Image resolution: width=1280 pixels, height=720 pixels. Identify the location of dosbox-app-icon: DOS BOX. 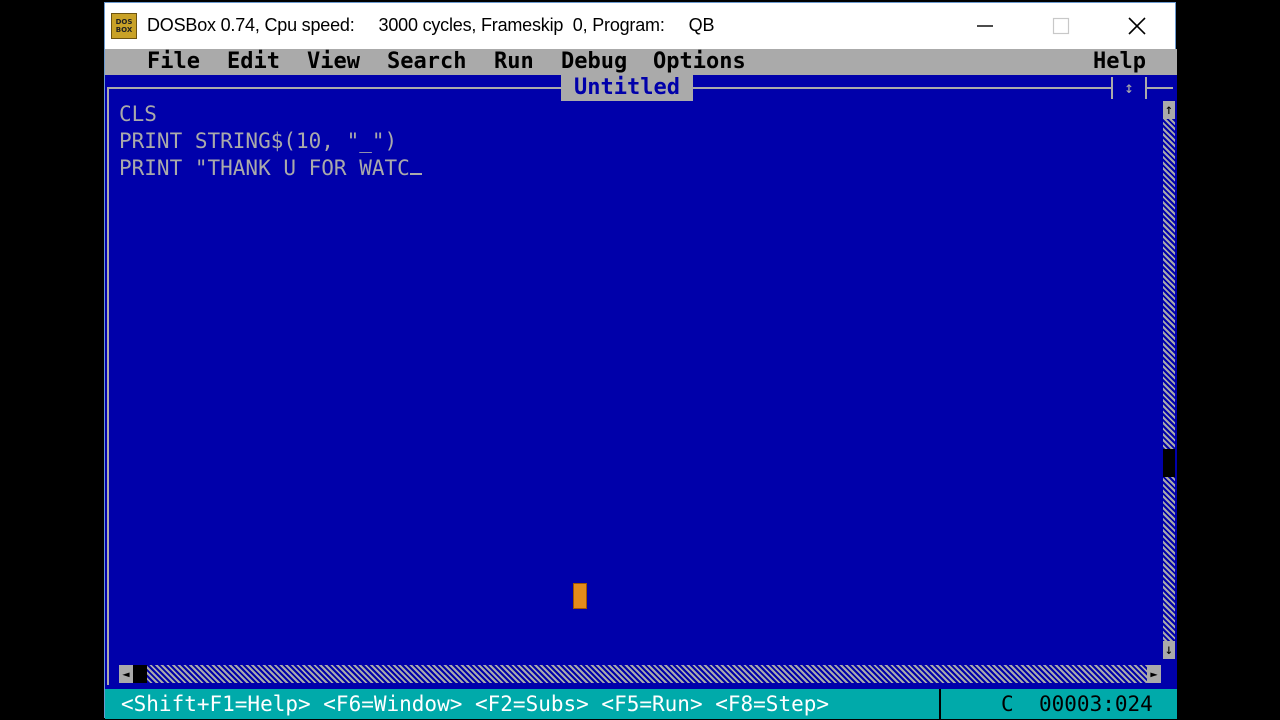
(124, 26).